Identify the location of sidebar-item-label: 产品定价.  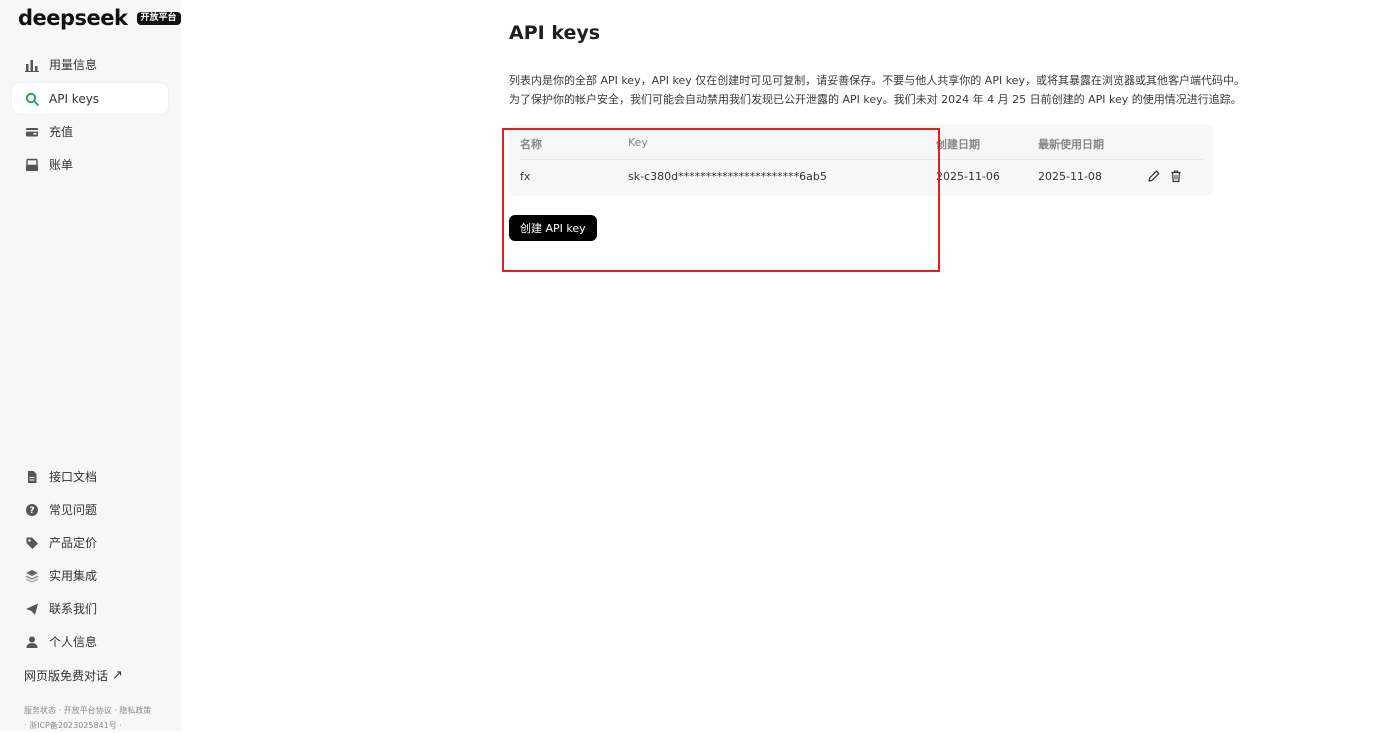
(73, 543).